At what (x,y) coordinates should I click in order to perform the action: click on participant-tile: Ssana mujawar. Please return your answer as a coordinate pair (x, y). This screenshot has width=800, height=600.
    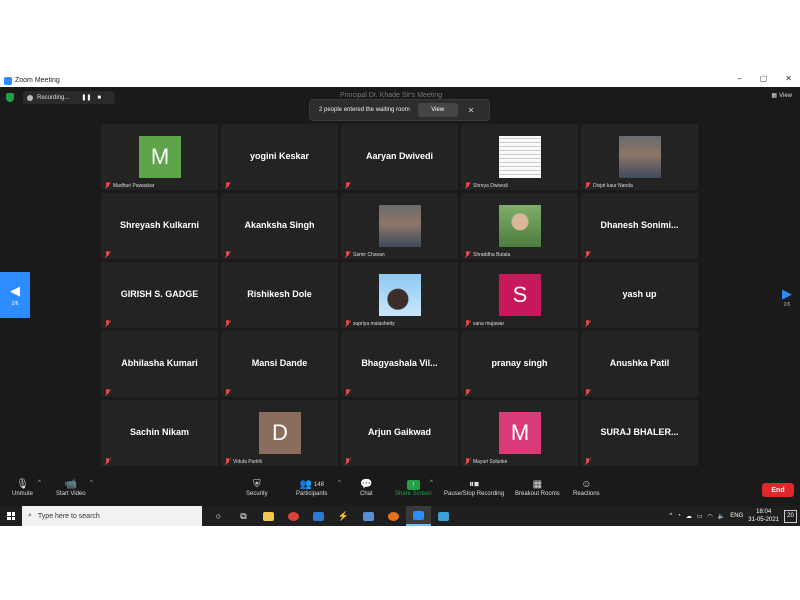
    Looking at the image, I should click on (519, 295).